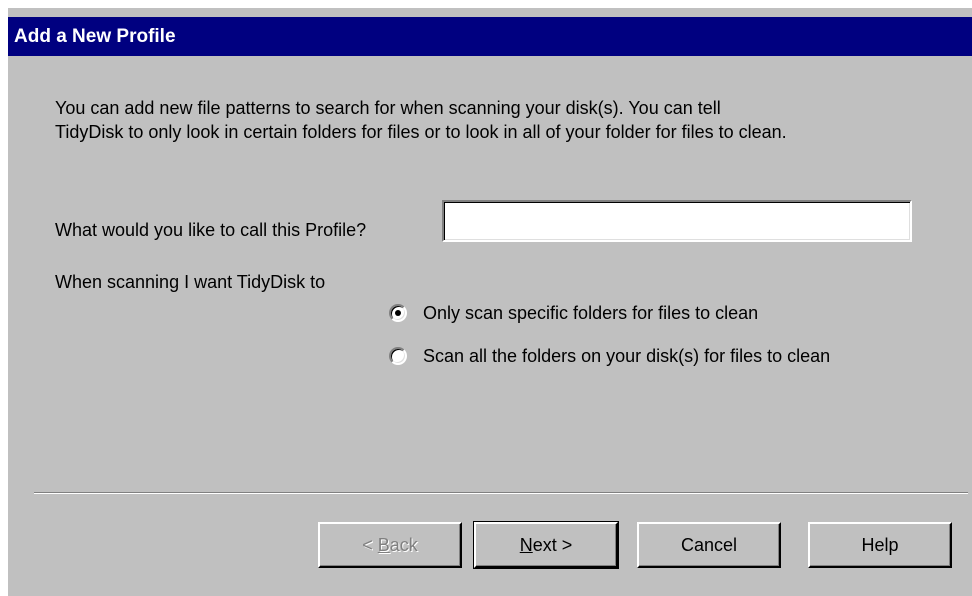  What do you see at coordinates (398, 356) in the screenshot?
I see `radio-unselected-icon` at bounding box center [398, 356].